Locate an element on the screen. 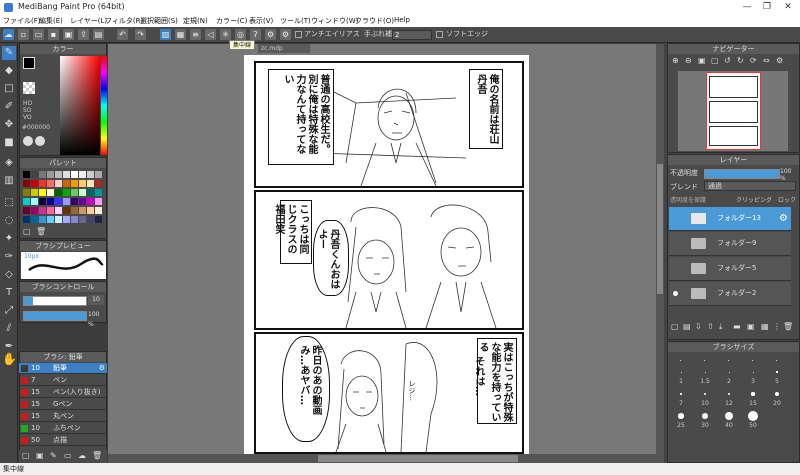 This screenshot has height=475, width=800. magic-wand-icon: ✦ is located at coordinates (9, 239).